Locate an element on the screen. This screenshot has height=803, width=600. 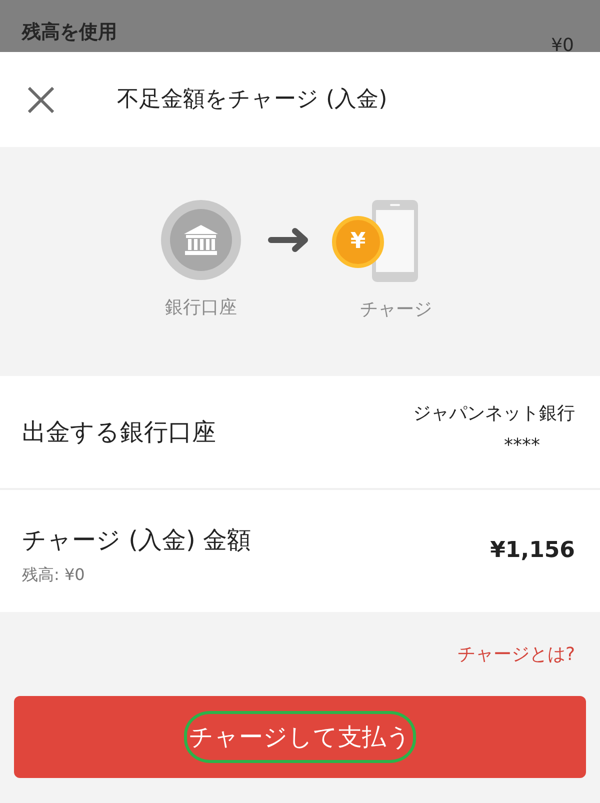
charge-amount: ¥1,156 is located at coordinates (532, 551).